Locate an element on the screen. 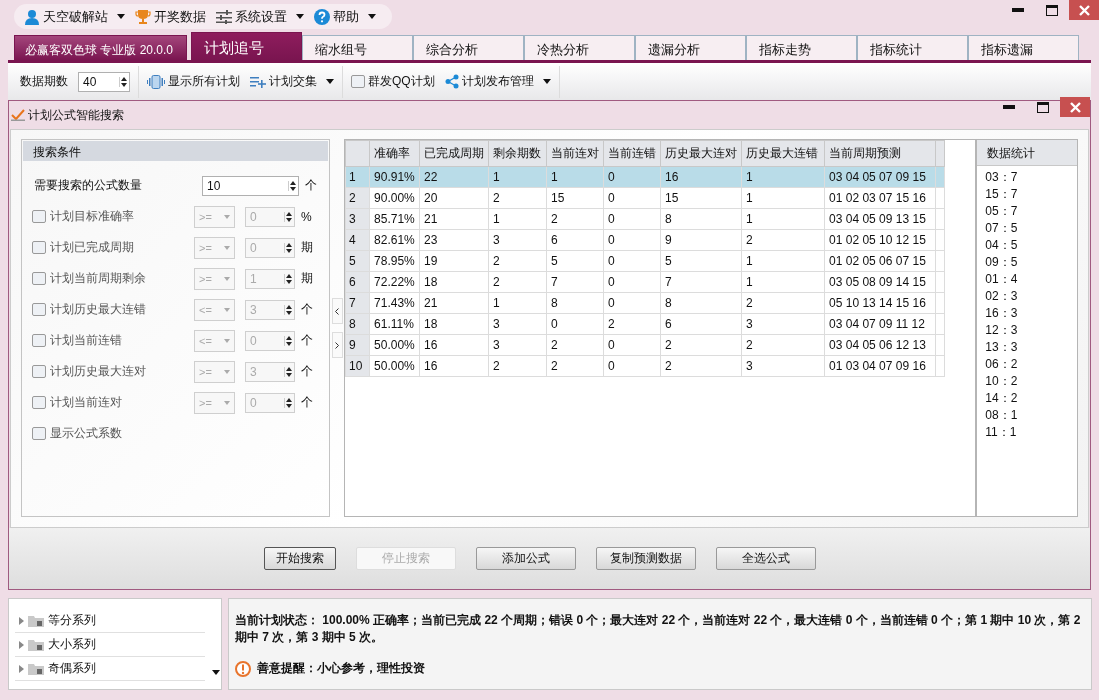  vibrating-phone-icon is located at coordinates (156, 81).